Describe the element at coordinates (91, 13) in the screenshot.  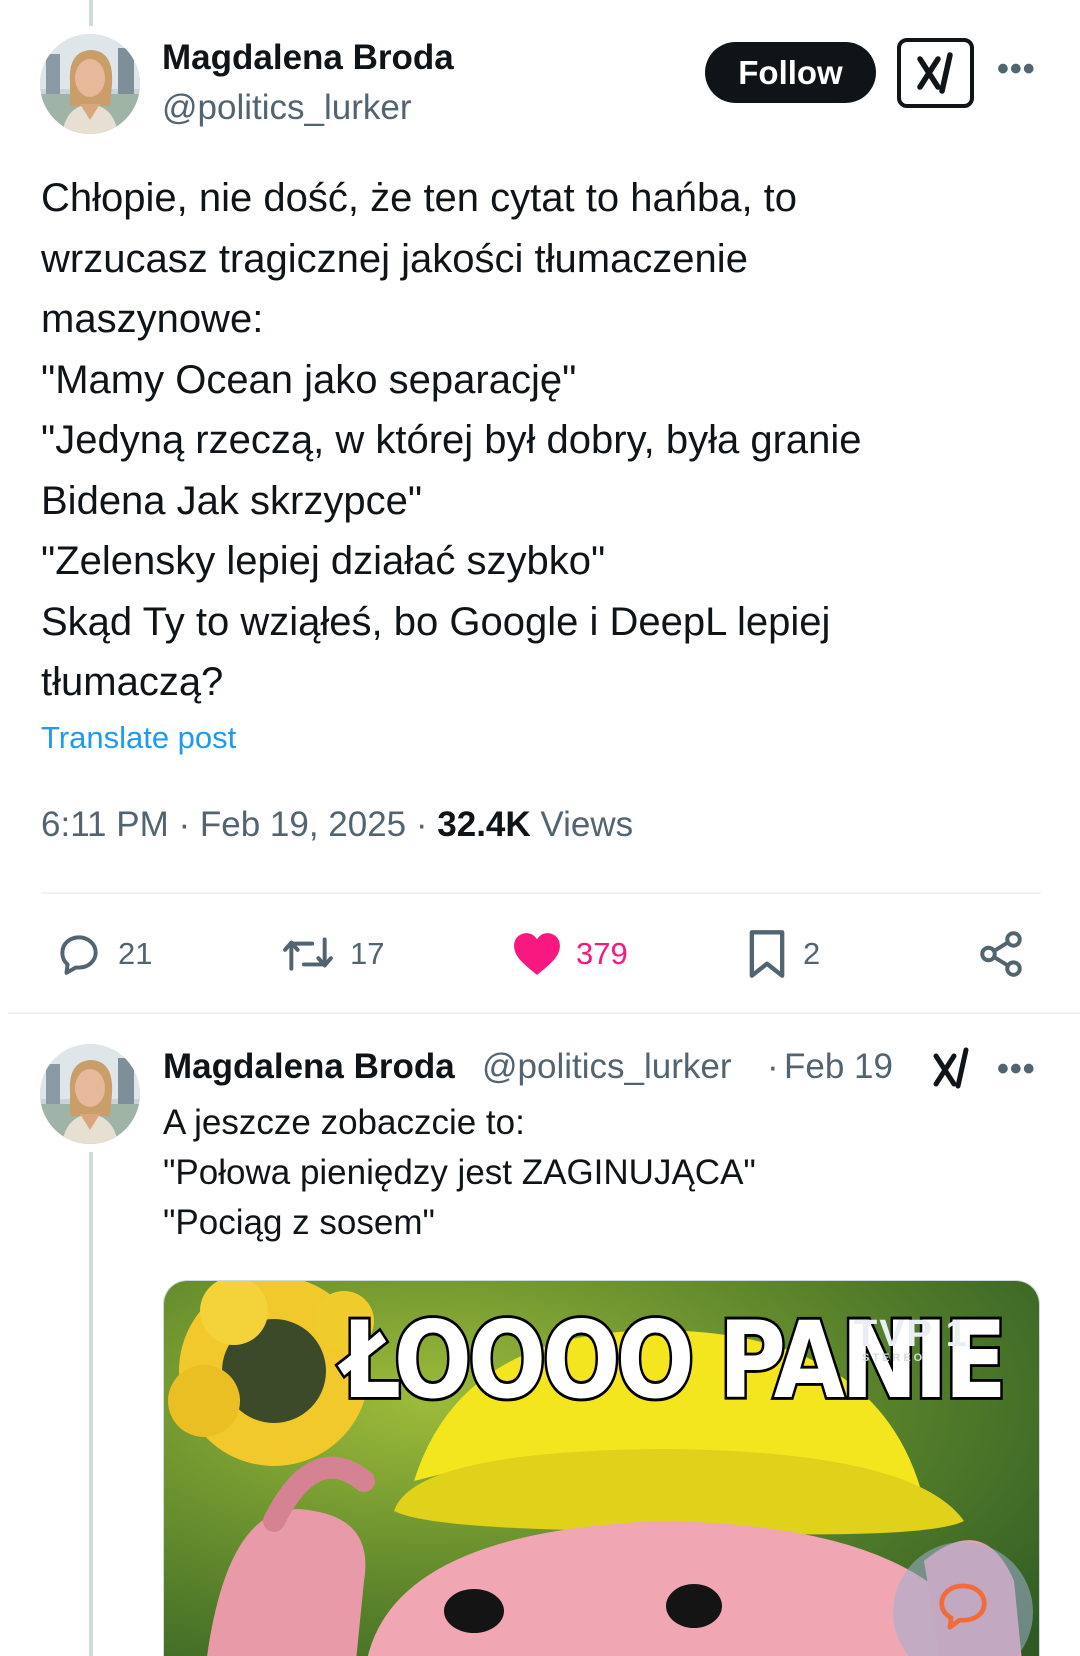
I see `thread-line-top` at that location.